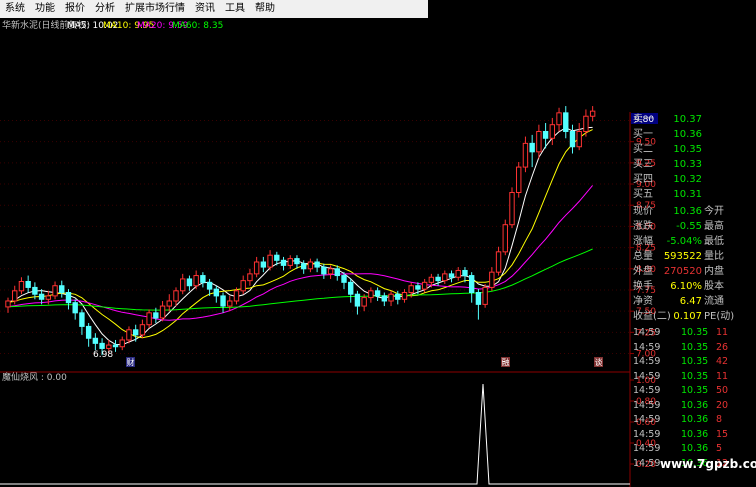 Image resolution: width=756 pixels, height=487 pixels. What do you see at coordinates (687, 134) in the screenshot?
I see `quote-value: 10.36` at bounding box center [687, 134].